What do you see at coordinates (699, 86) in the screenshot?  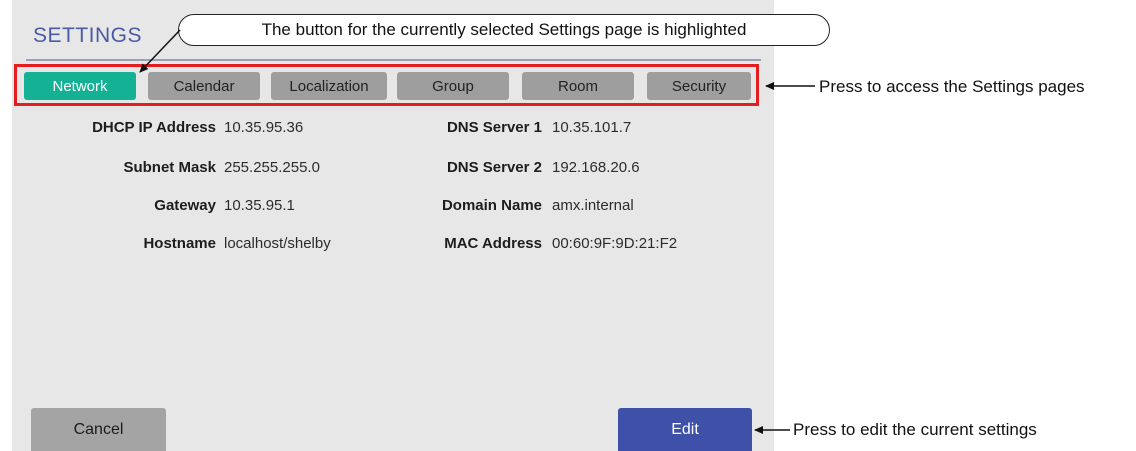 I see `tab-security: Security` at bounding box center [699, 86].